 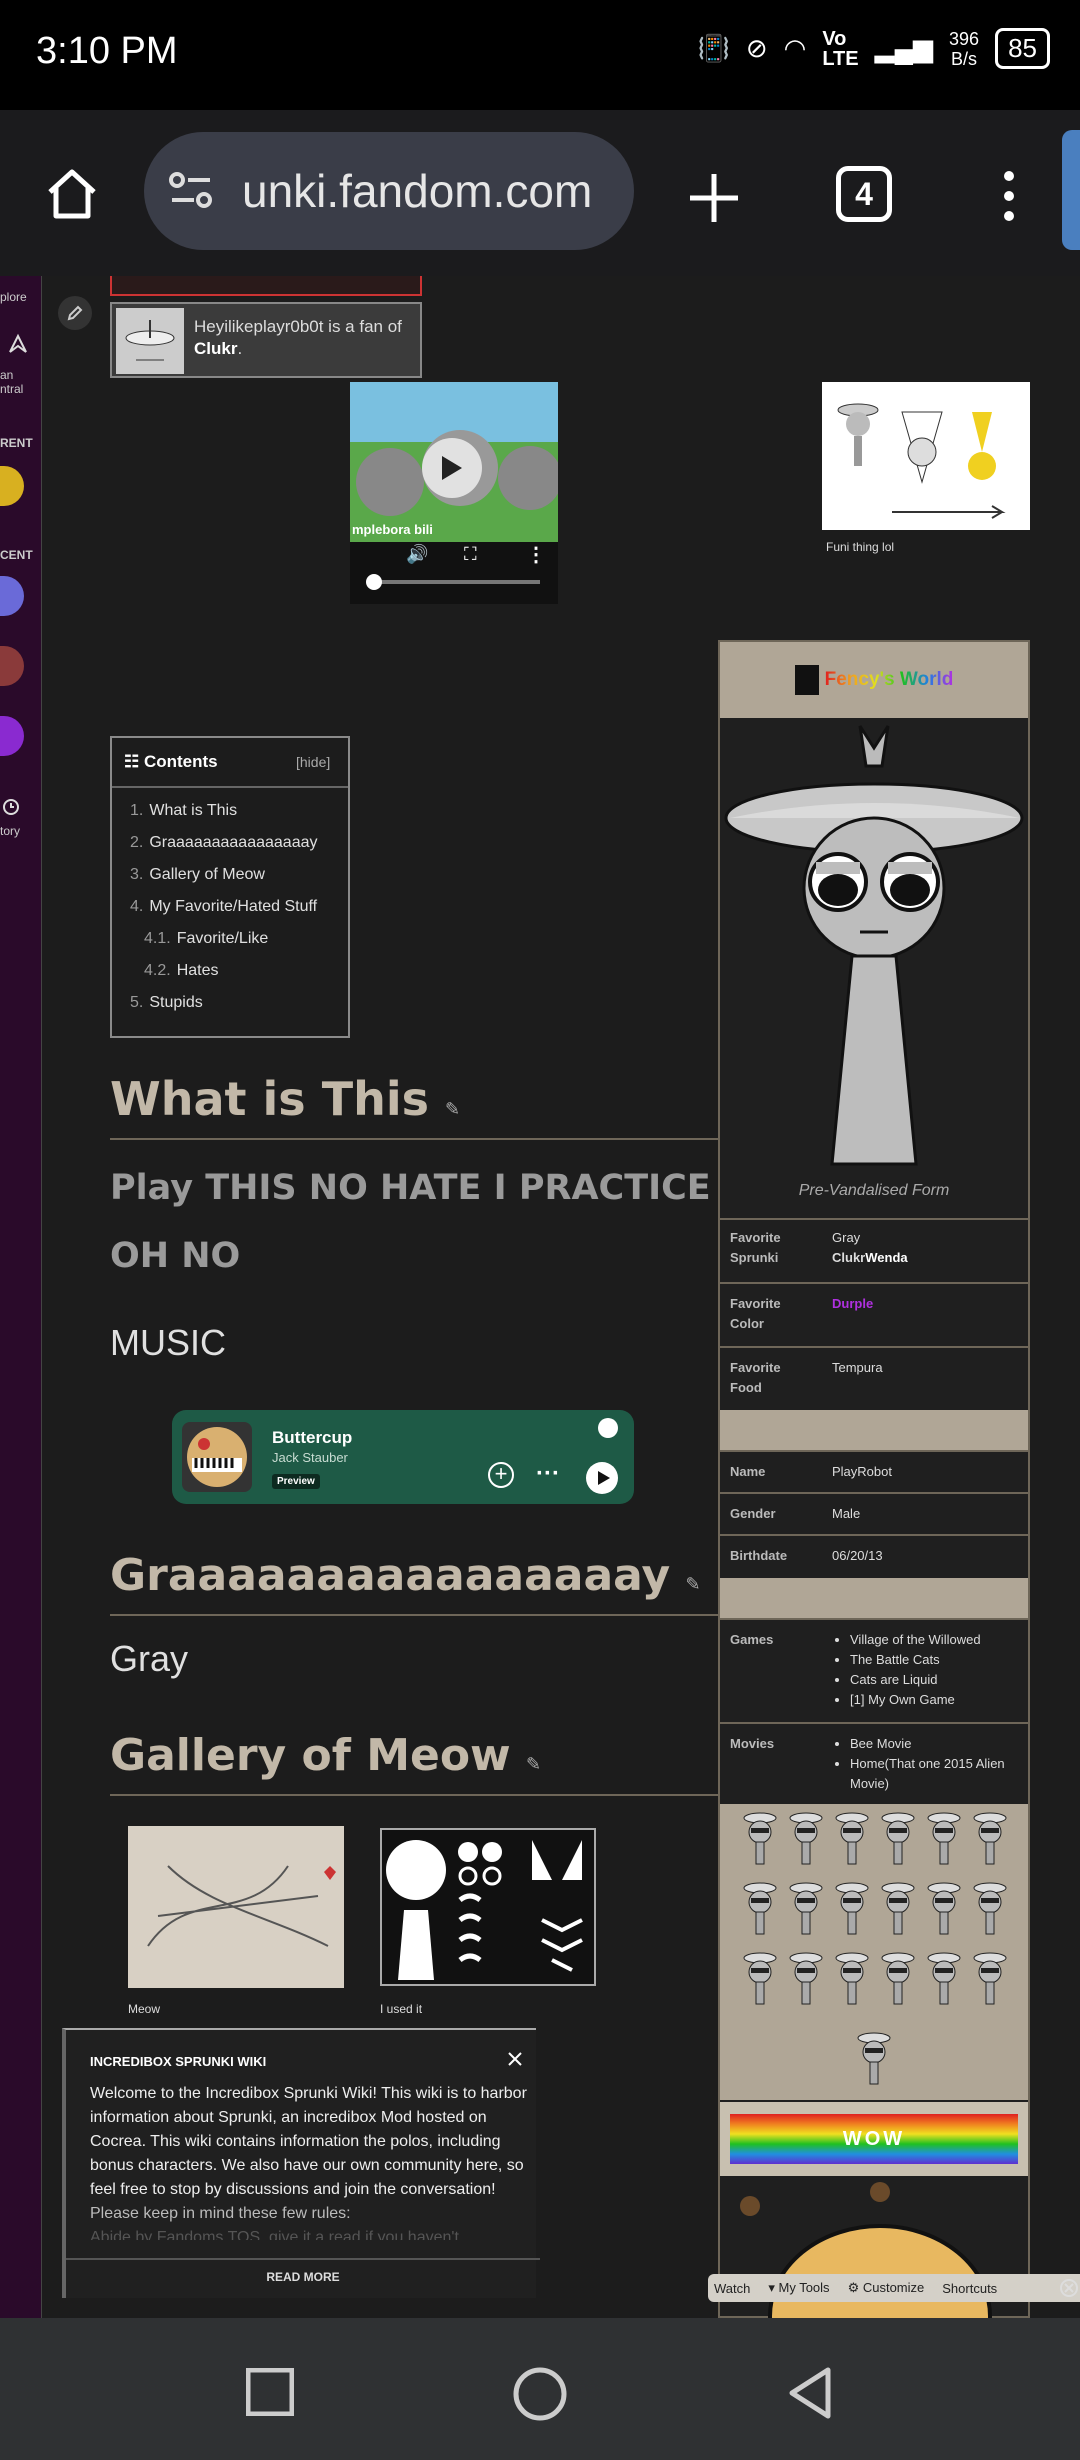 What do you see at coordinates (75, 313) in the screenshot?
I see `edit-pencil-icon` at bounding box center [75, 313].